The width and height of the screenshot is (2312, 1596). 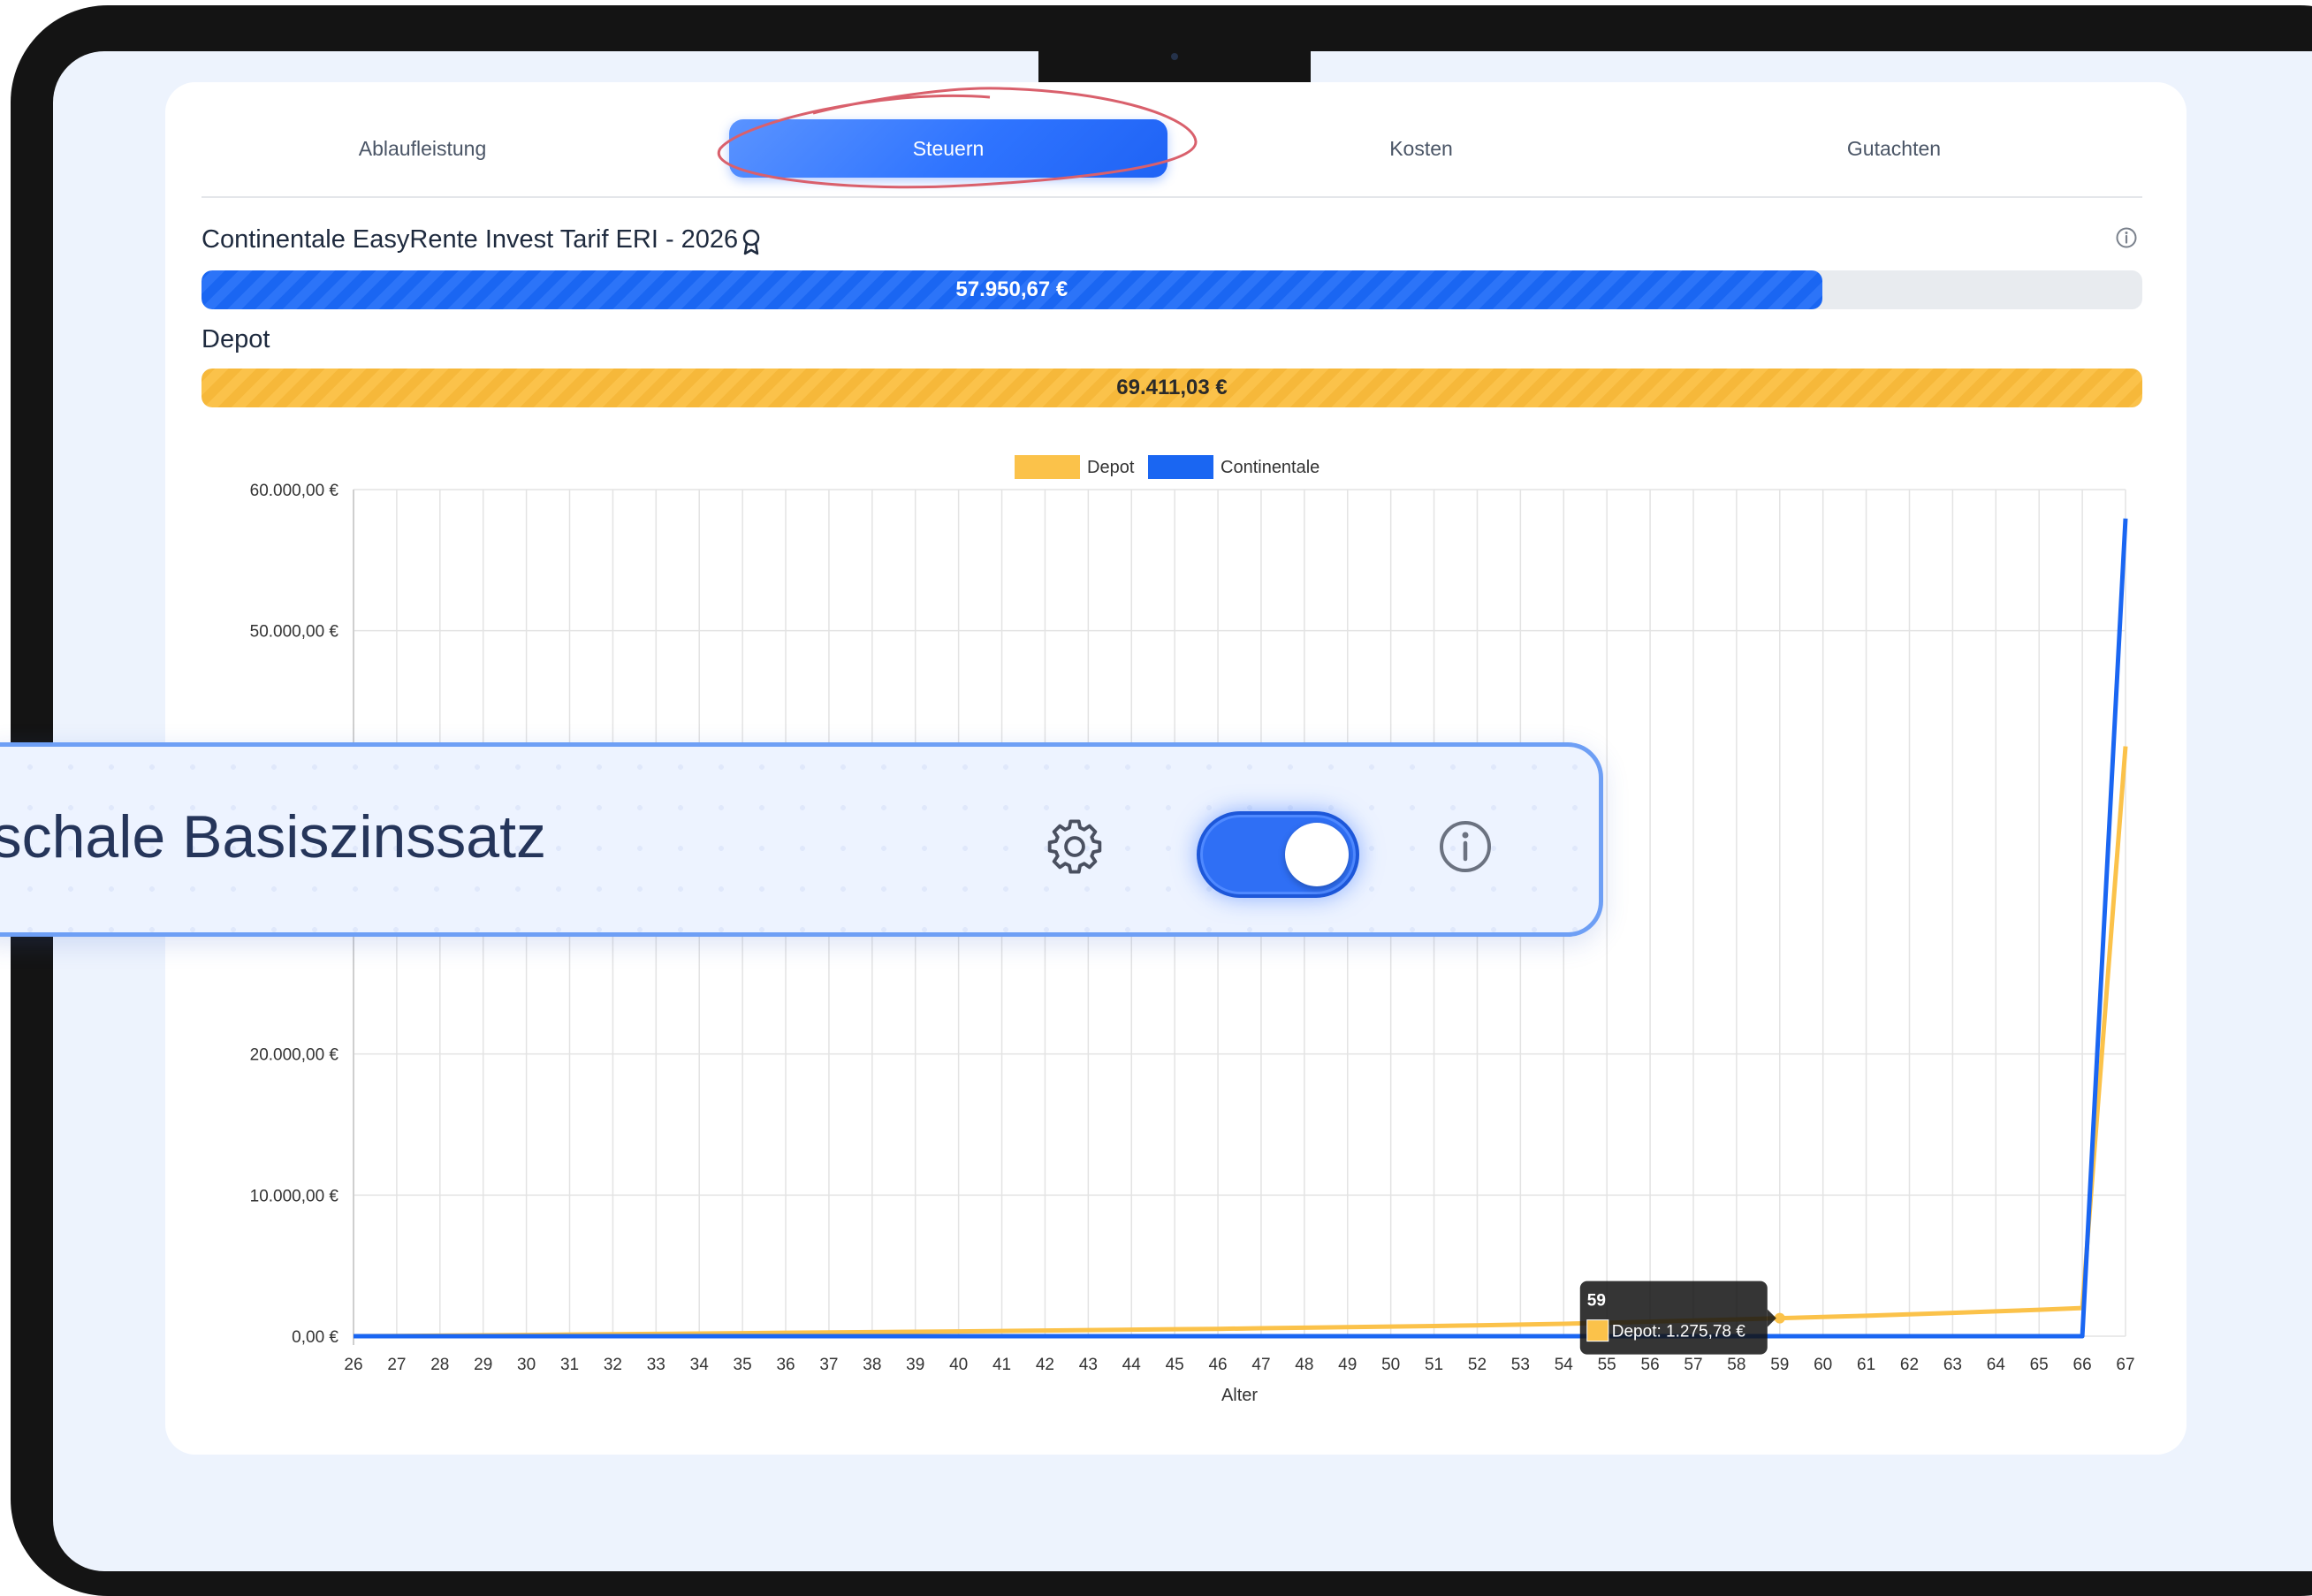 What do you see at coordinates (1952, 1365) in the screenshot?
I see `x-tick-label: 63` at bounding box center [1952, 1365].